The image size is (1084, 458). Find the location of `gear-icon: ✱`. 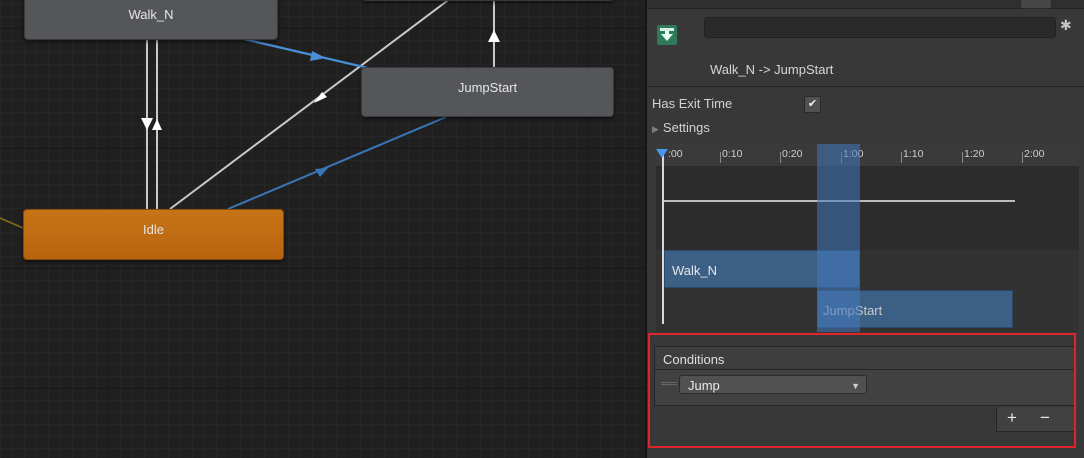

gear-icon: ✱ is located at coordinates (1066, 25).